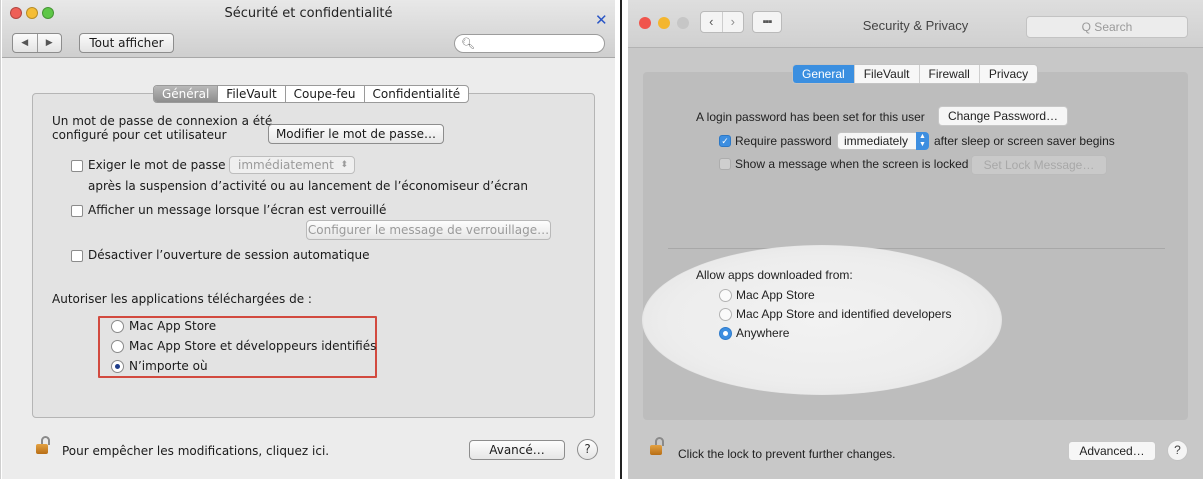 The width and height of the screenshot is (1203, 479). Describe the element at coordinates (417, 94) in the screenshot. I see `tab-privacy: Confidentialité` at that location.